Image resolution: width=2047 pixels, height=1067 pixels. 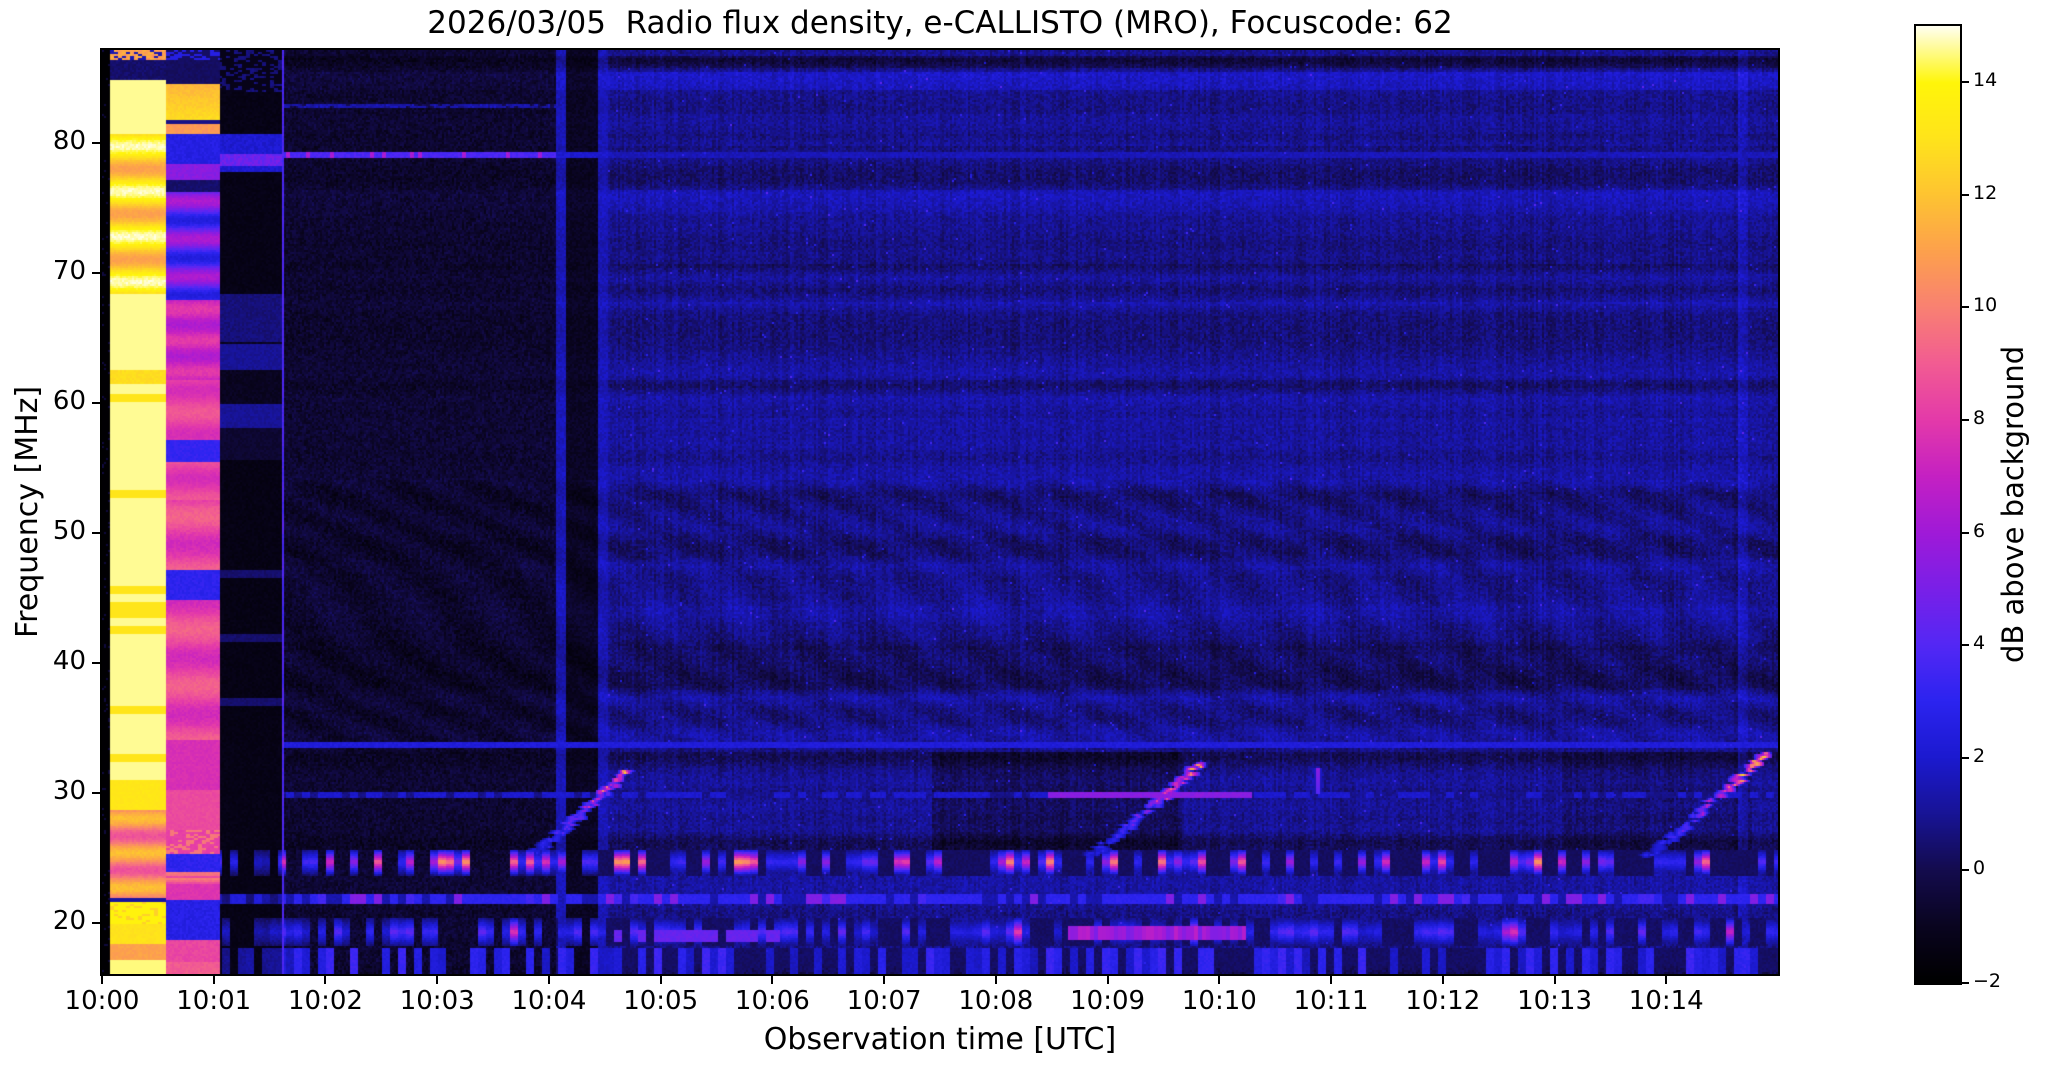 I want to click on x-tick-label: 10:04, so click(x=549, y=1001).